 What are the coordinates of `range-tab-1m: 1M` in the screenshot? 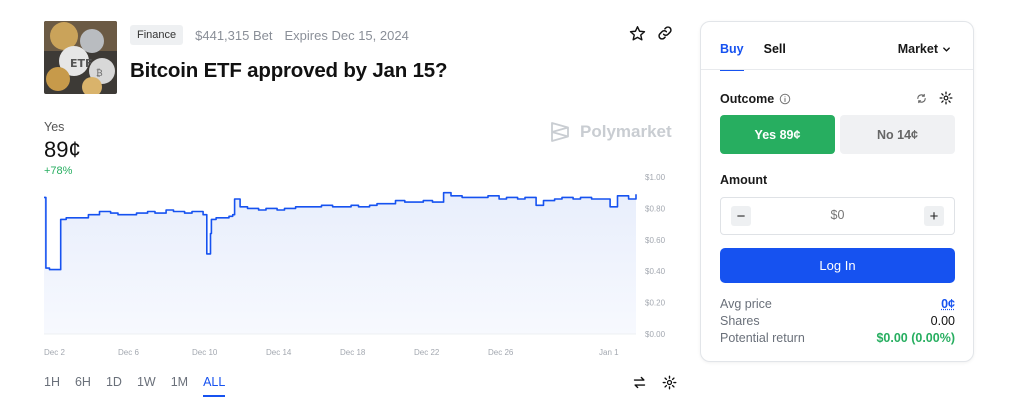 It's located at (179, 386).